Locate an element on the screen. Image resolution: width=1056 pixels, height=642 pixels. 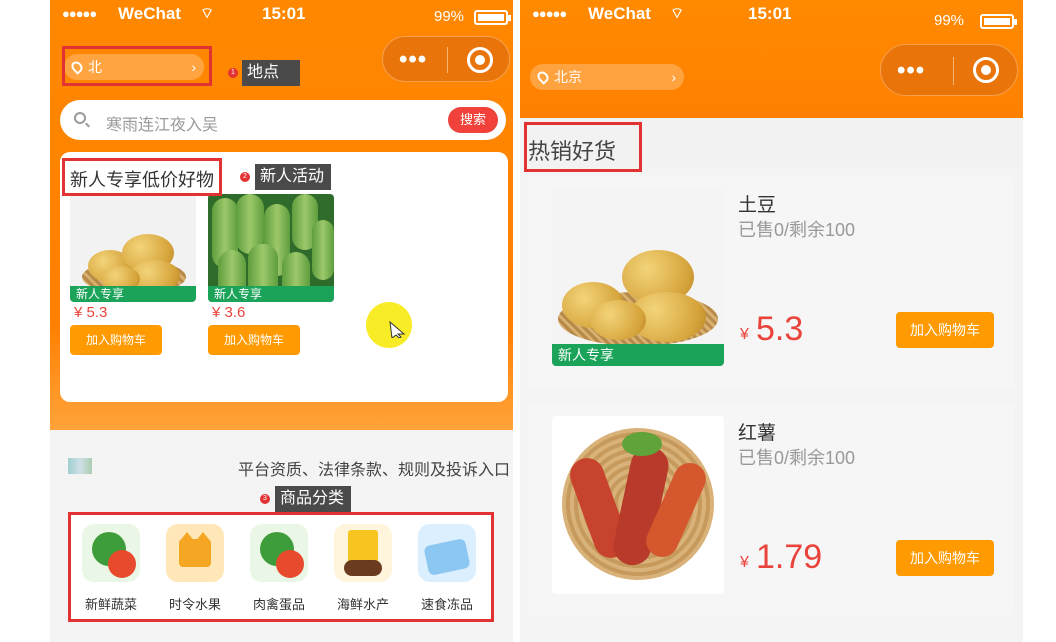
annotation-box-location is located at coordinates (137, 66).